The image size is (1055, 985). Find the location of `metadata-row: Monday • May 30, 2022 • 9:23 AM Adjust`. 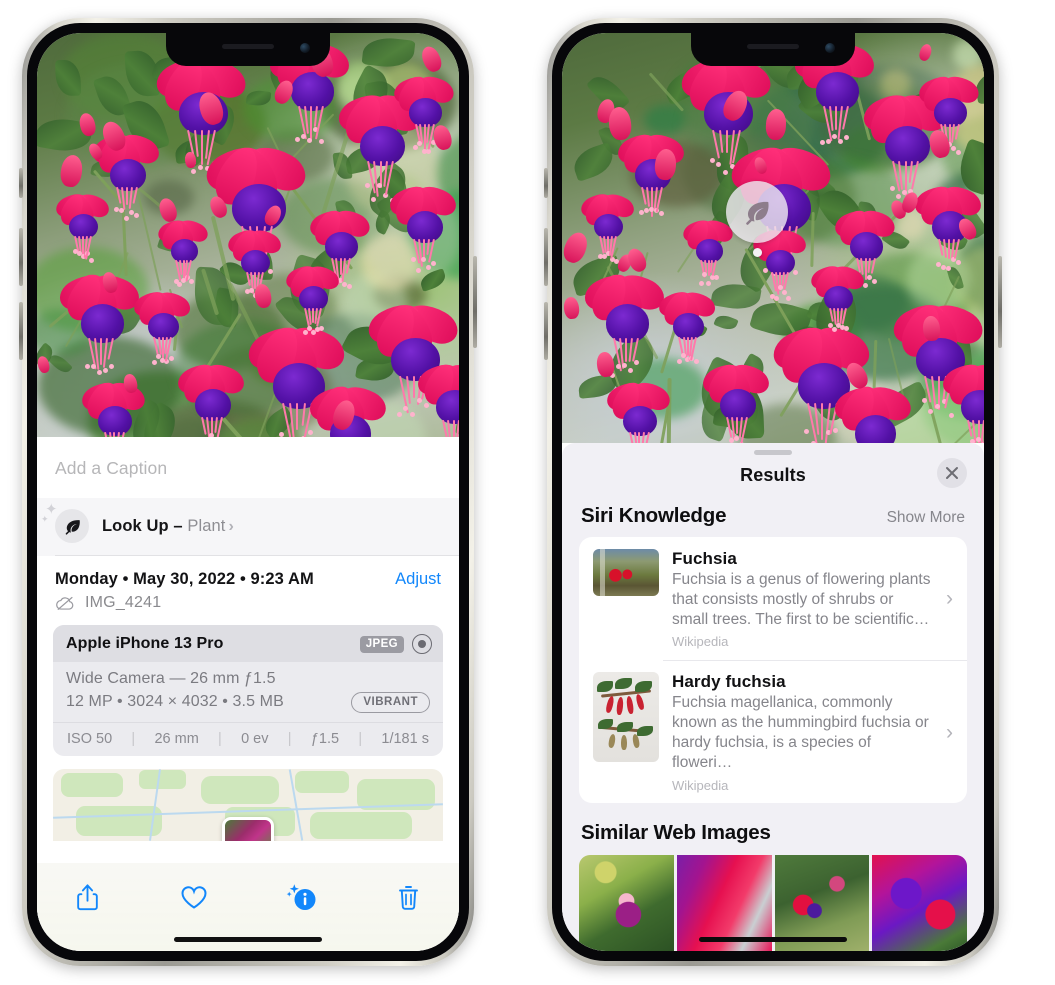

metadata-row: Monday • May 30, 2022 • 9:23 AM Adjust is located at coordinates (248, 573).